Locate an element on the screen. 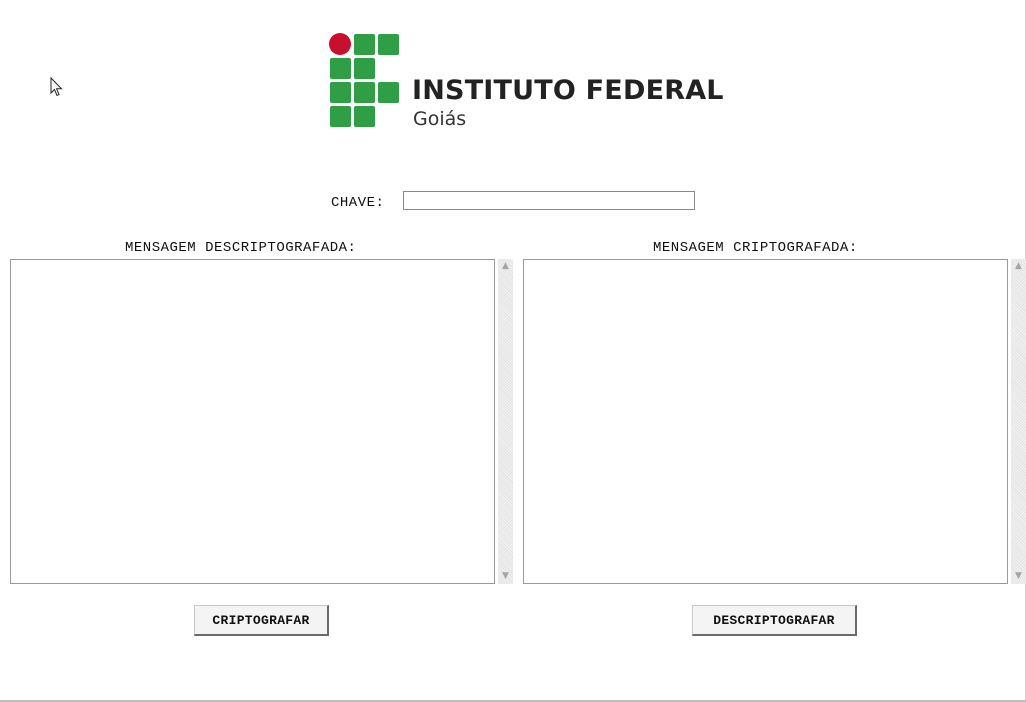  key-label: CHAVE: is located at coordinates (358, 203).